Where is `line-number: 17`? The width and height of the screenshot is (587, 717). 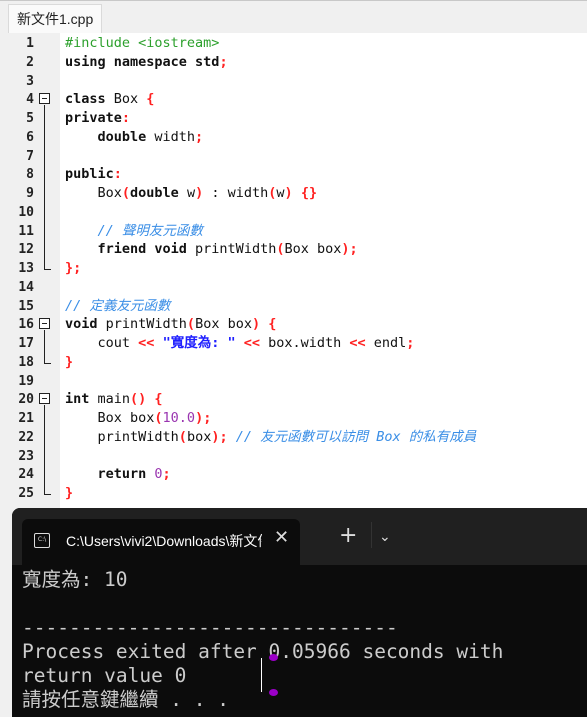 line-number: 17 is located at coordinates (26, 343).